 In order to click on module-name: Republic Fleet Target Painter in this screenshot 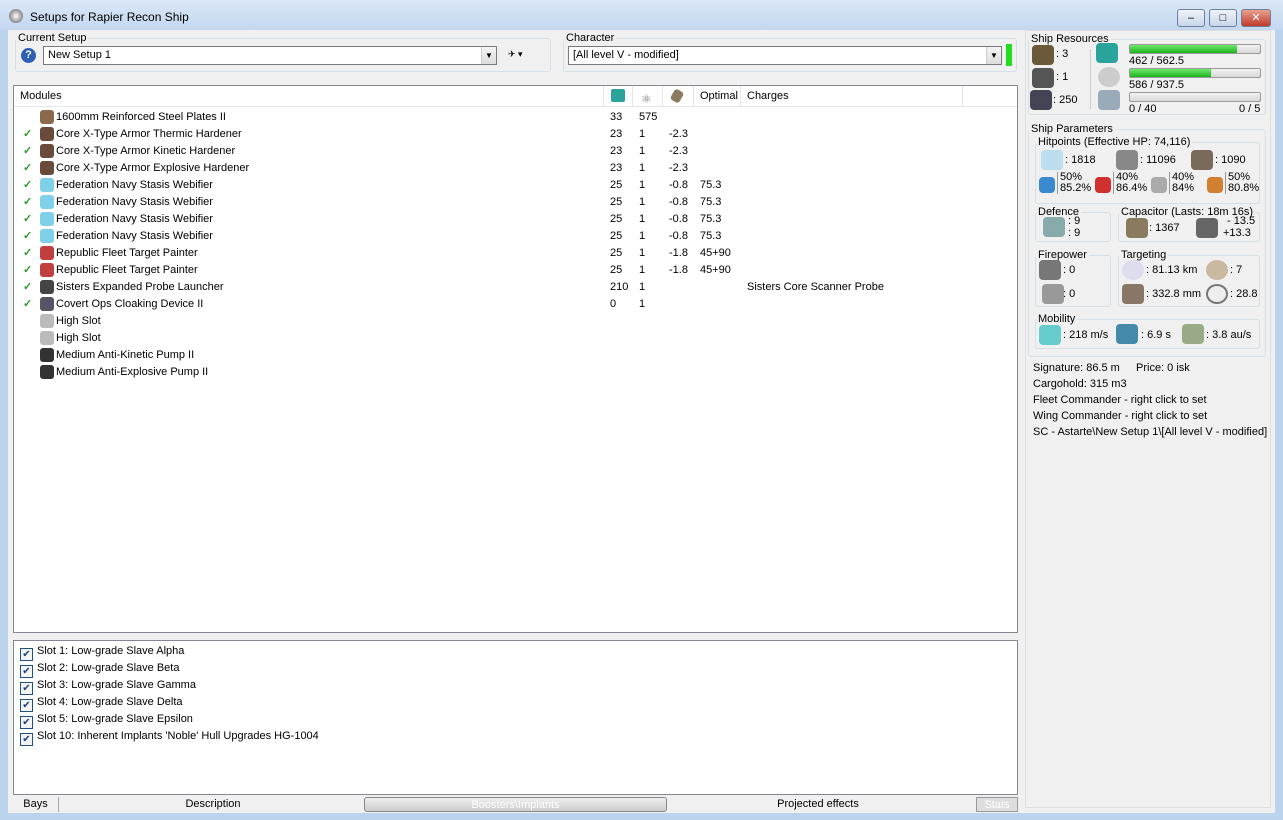, I will do `click(127, 270)`.